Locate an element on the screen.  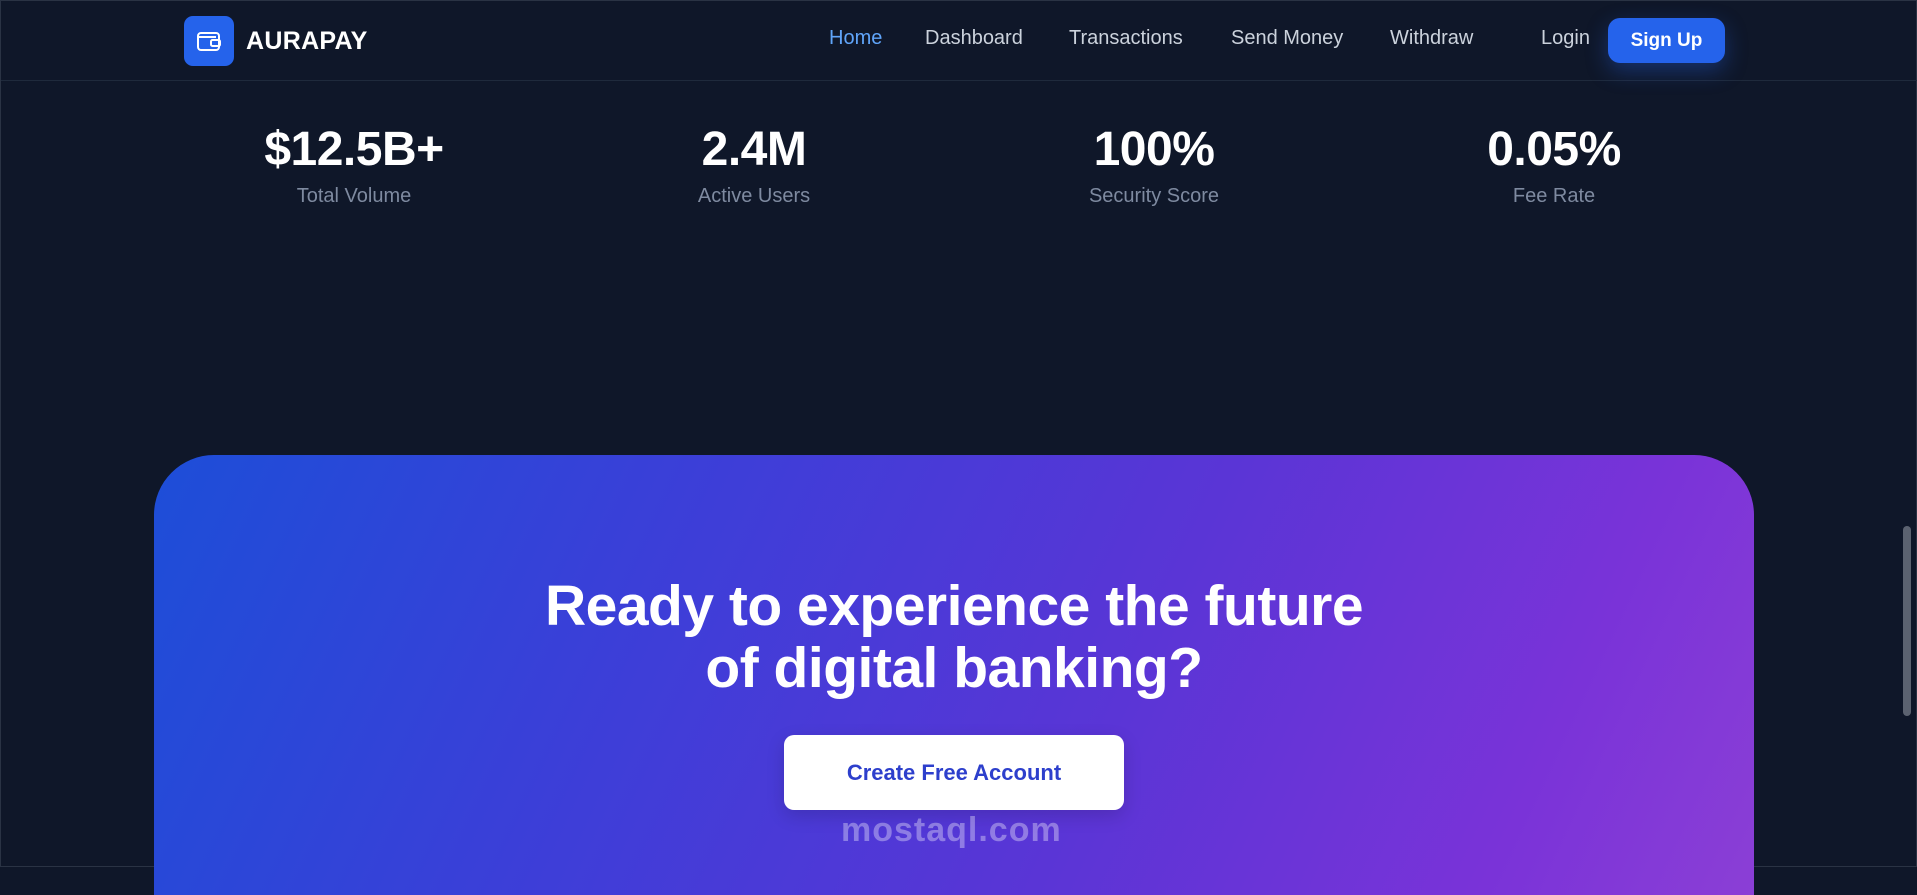
stat-fee-rate: 0.05% Fee Rate is located at coordinates (1554, 163).